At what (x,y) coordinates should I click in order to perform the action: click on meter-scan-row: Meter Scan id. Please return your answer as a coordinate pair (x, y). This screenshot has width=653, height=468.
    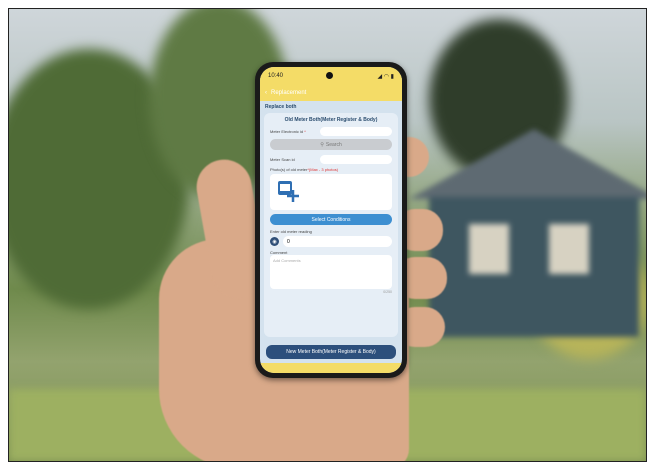
    Looking at the image, I should click on (331, 159).